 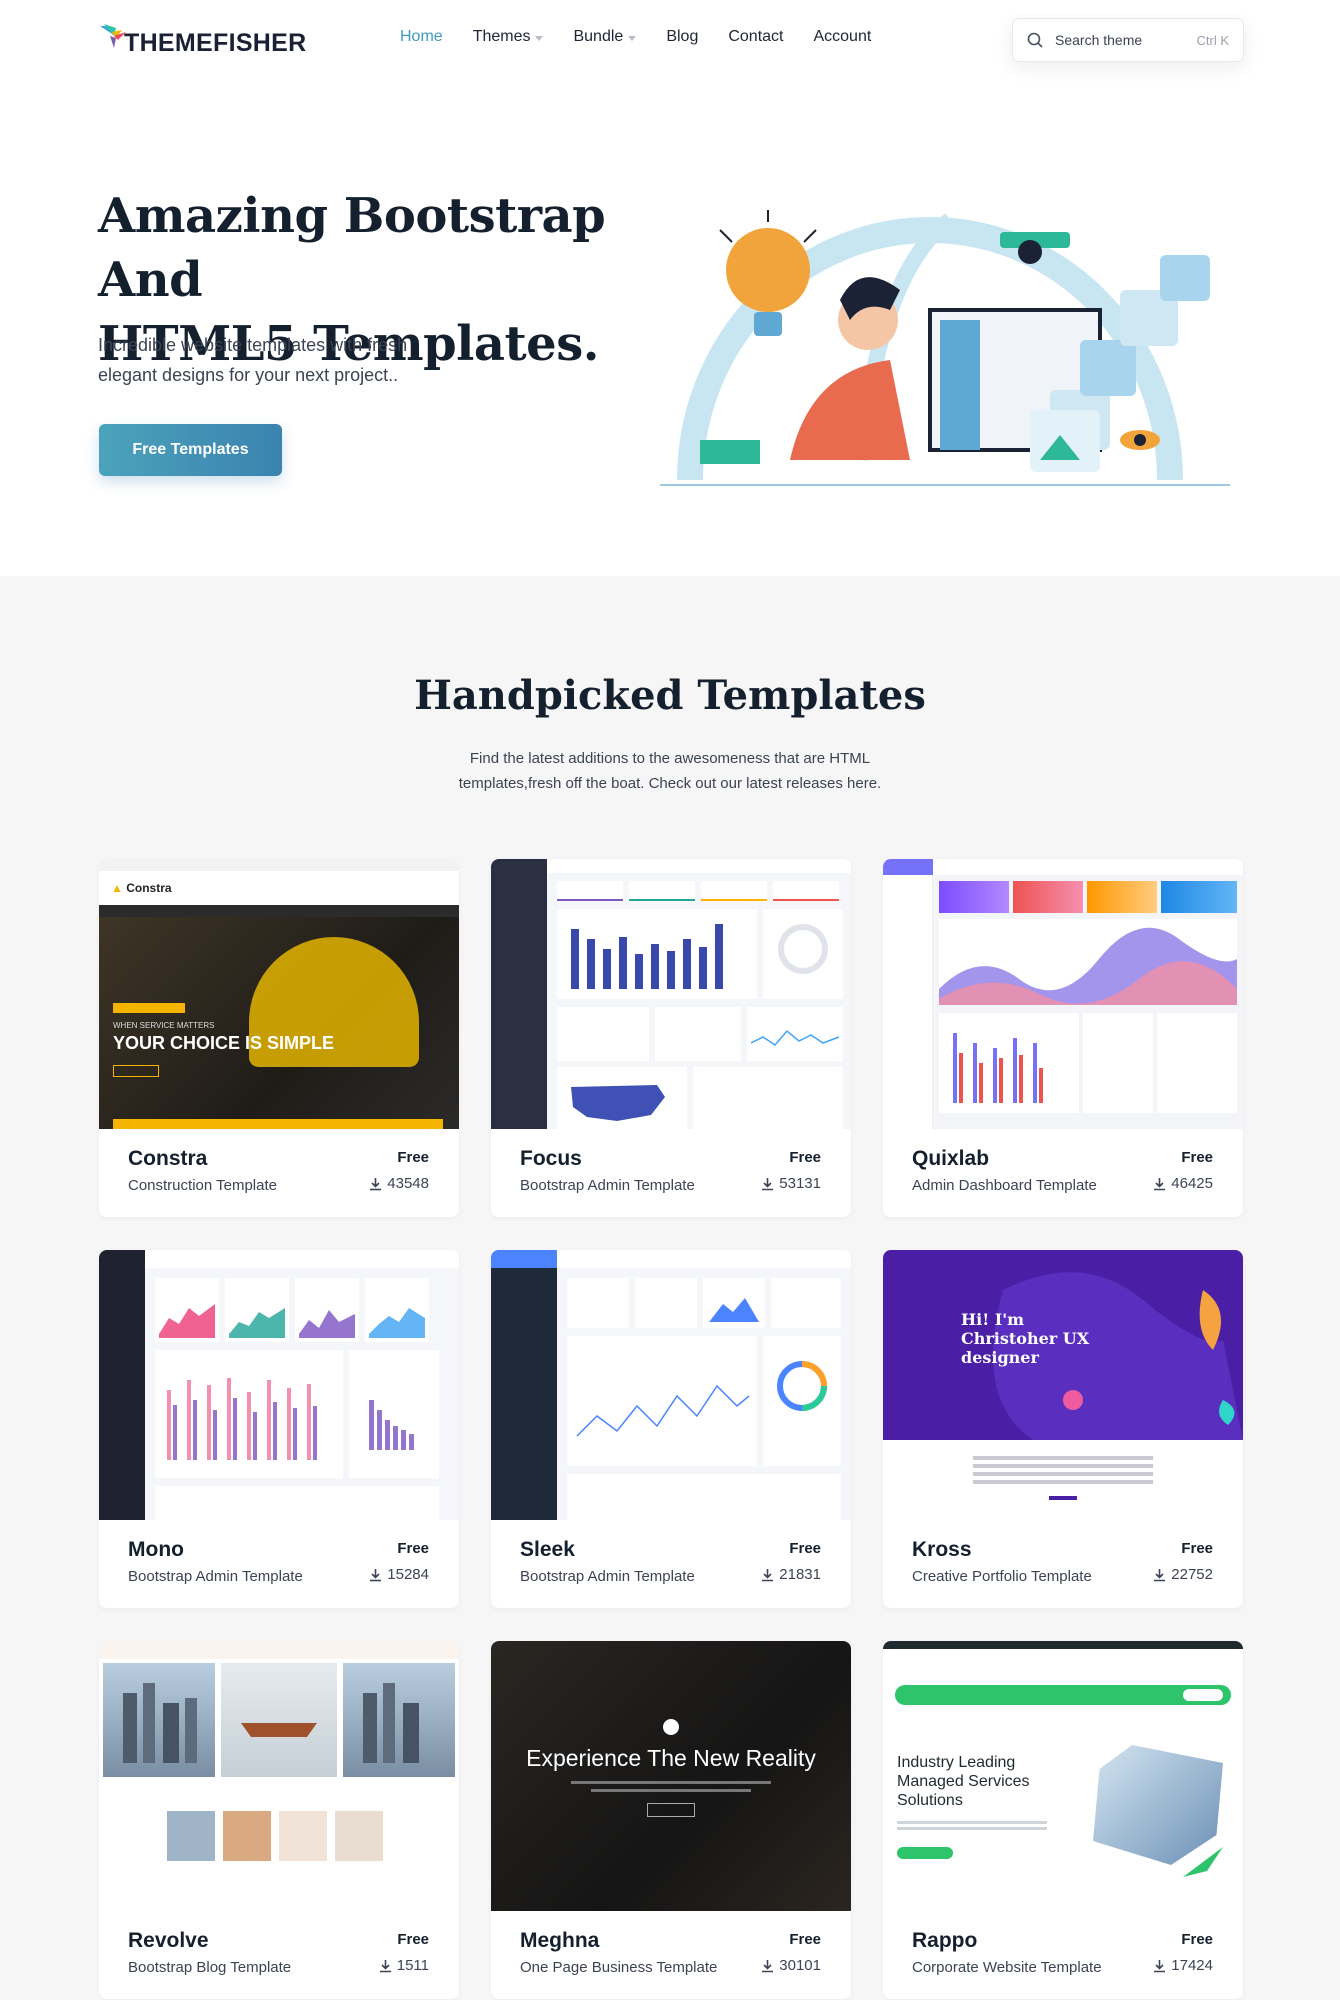 I want to click on nav-home: Home, so click(x=421, y=37).